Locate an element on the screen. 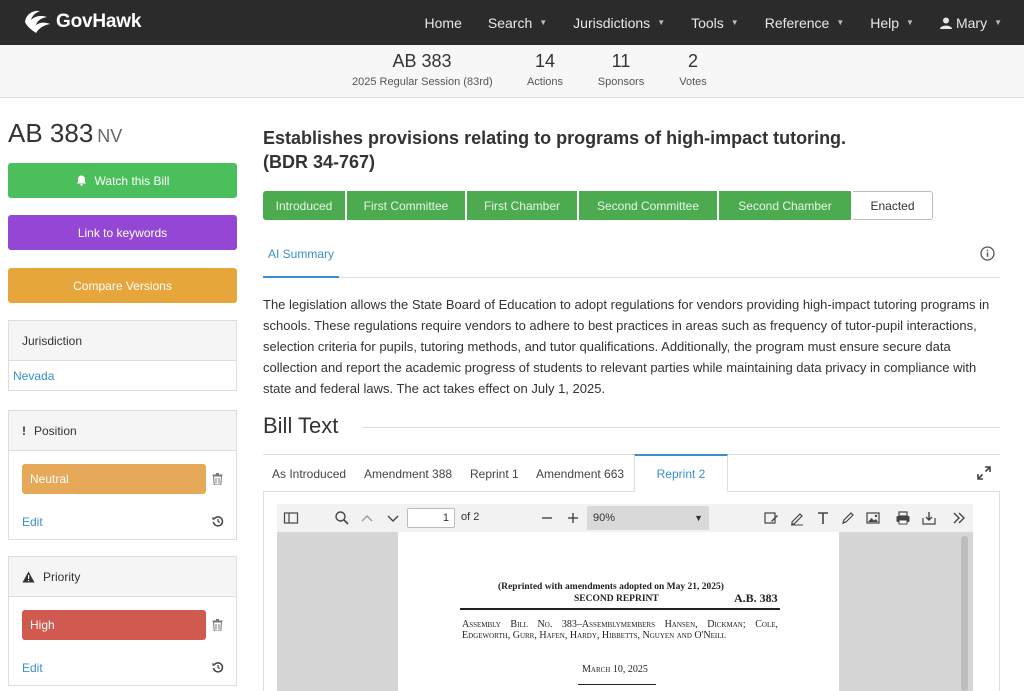 This screenshot has width=1024, height=691. priority-value: High is located at coordinates (114, 625).